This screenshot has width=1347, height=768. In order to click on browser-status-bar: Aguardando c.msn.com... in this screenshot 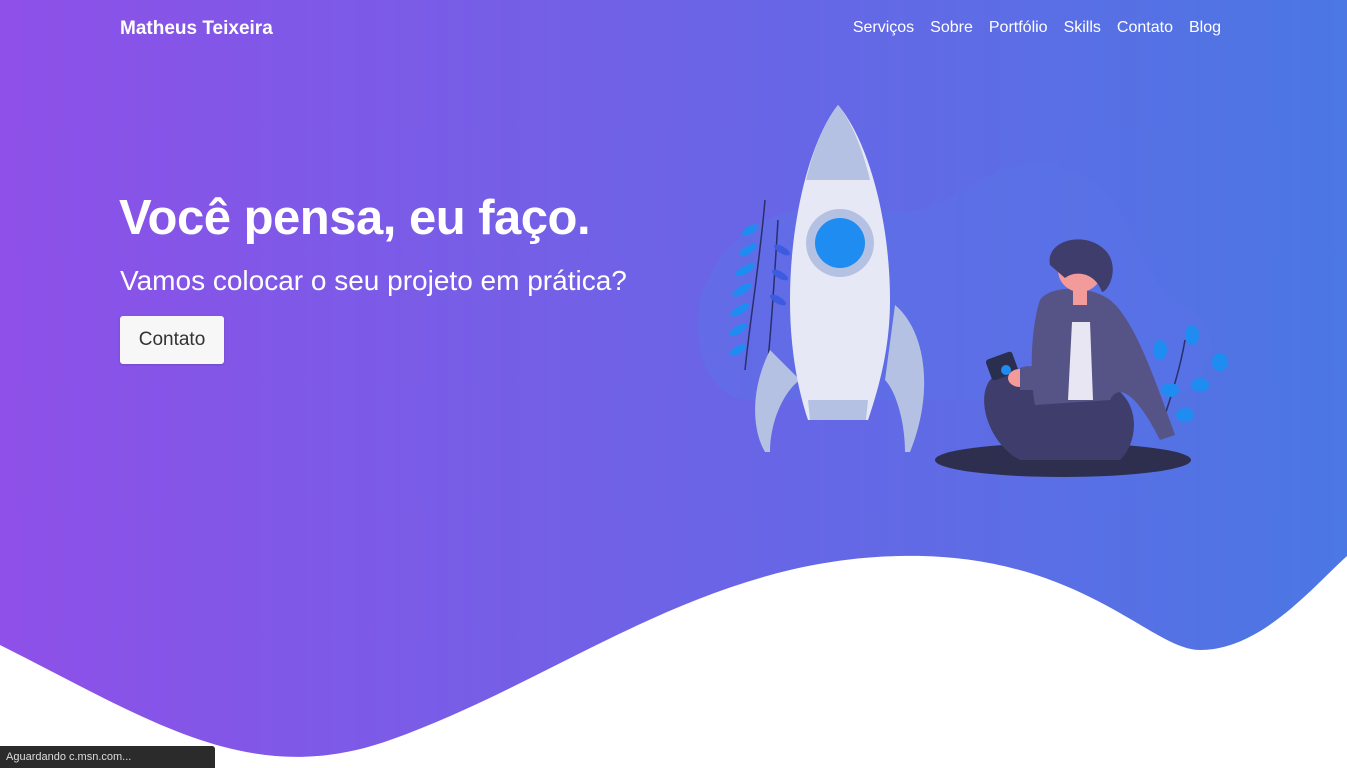, I will do `click(107, 757)`.